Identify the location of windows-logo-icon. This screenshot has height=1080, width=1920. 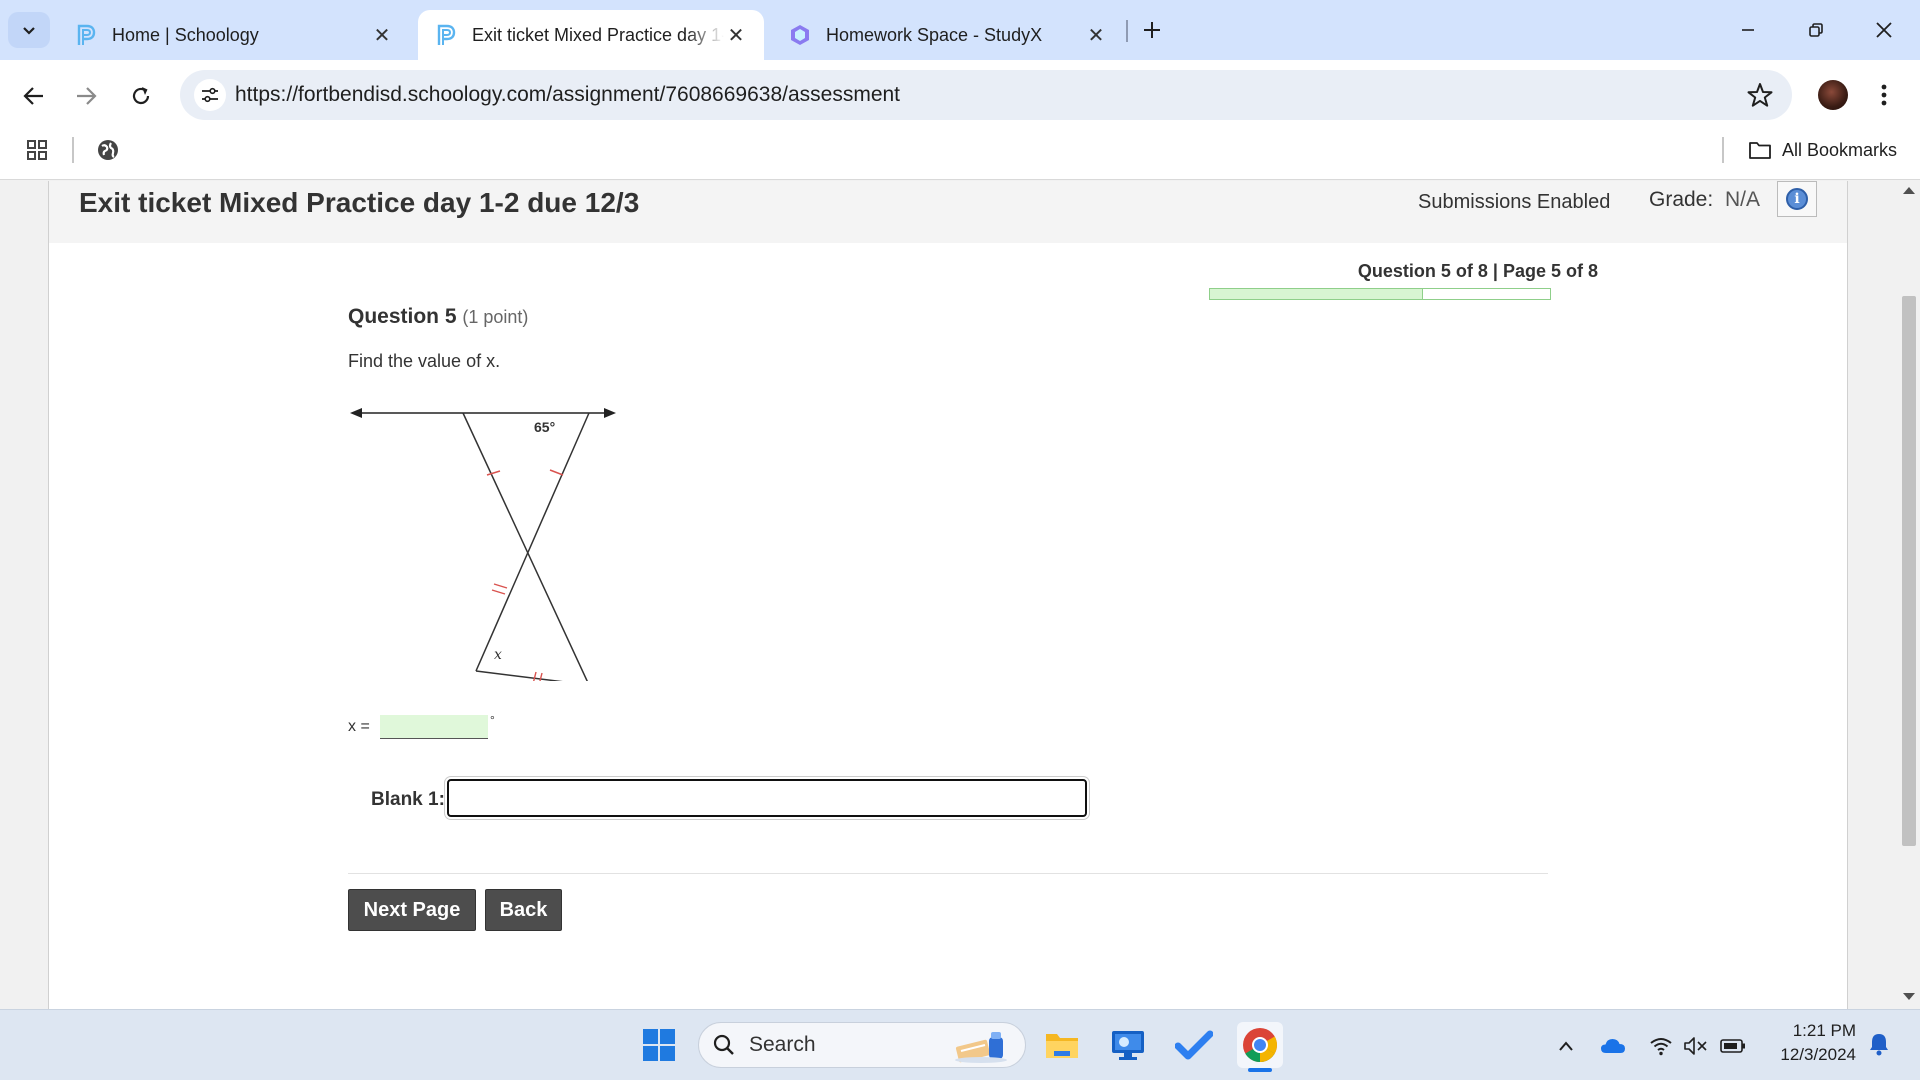
(659, 1045).